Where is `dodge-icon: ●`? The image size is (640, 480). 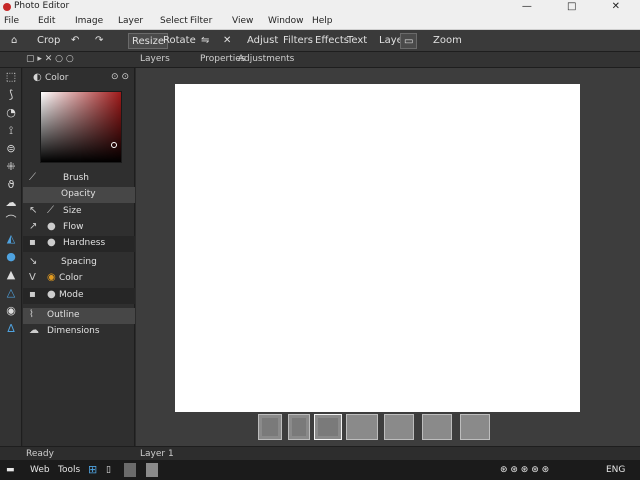
dodge-icon: ● is located at coordinates (11, 257).